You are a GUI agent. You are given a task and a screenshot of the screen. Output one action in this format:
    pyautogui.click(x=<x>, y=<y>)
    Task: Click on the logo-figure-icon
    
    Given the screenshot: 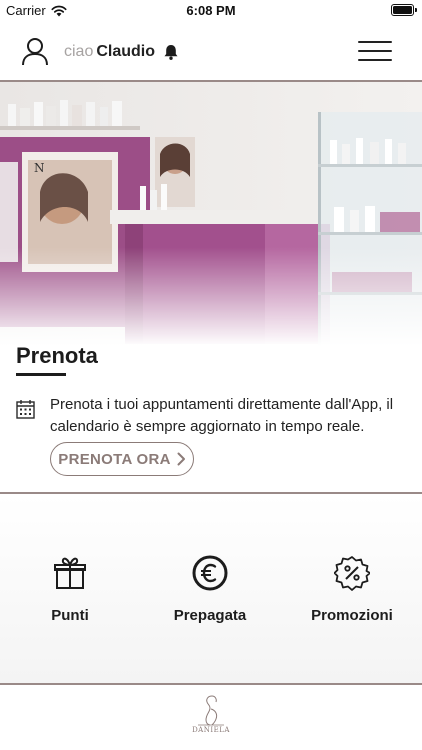 What is the action you would take?
    pyautogui.click(x=211, y=710)
    